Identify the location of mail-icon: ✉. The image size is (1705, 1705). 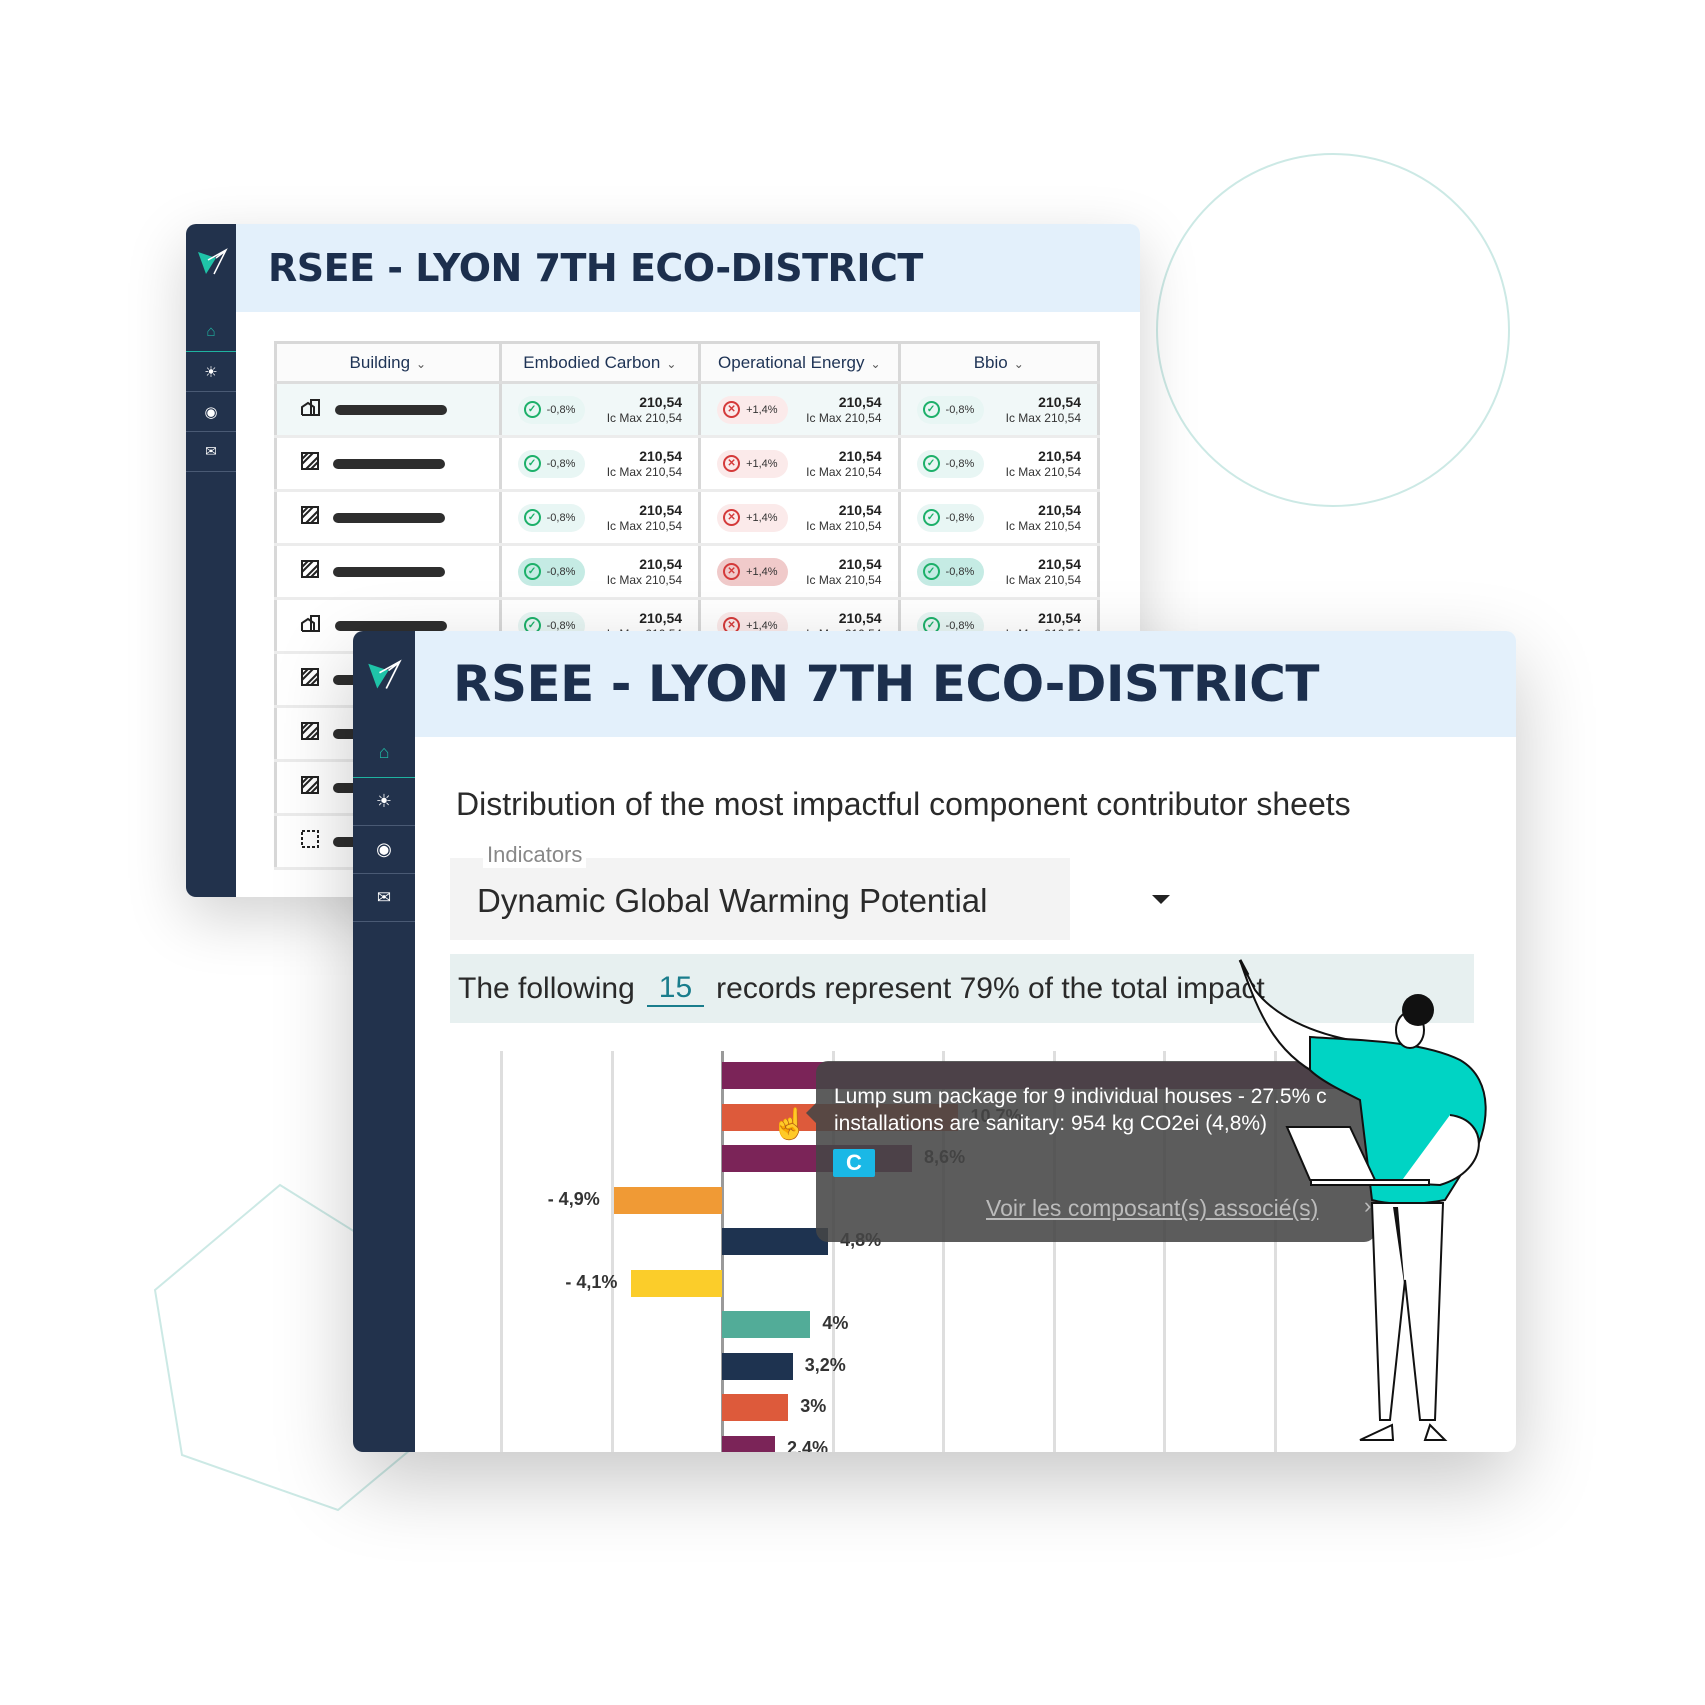
(211, 451).